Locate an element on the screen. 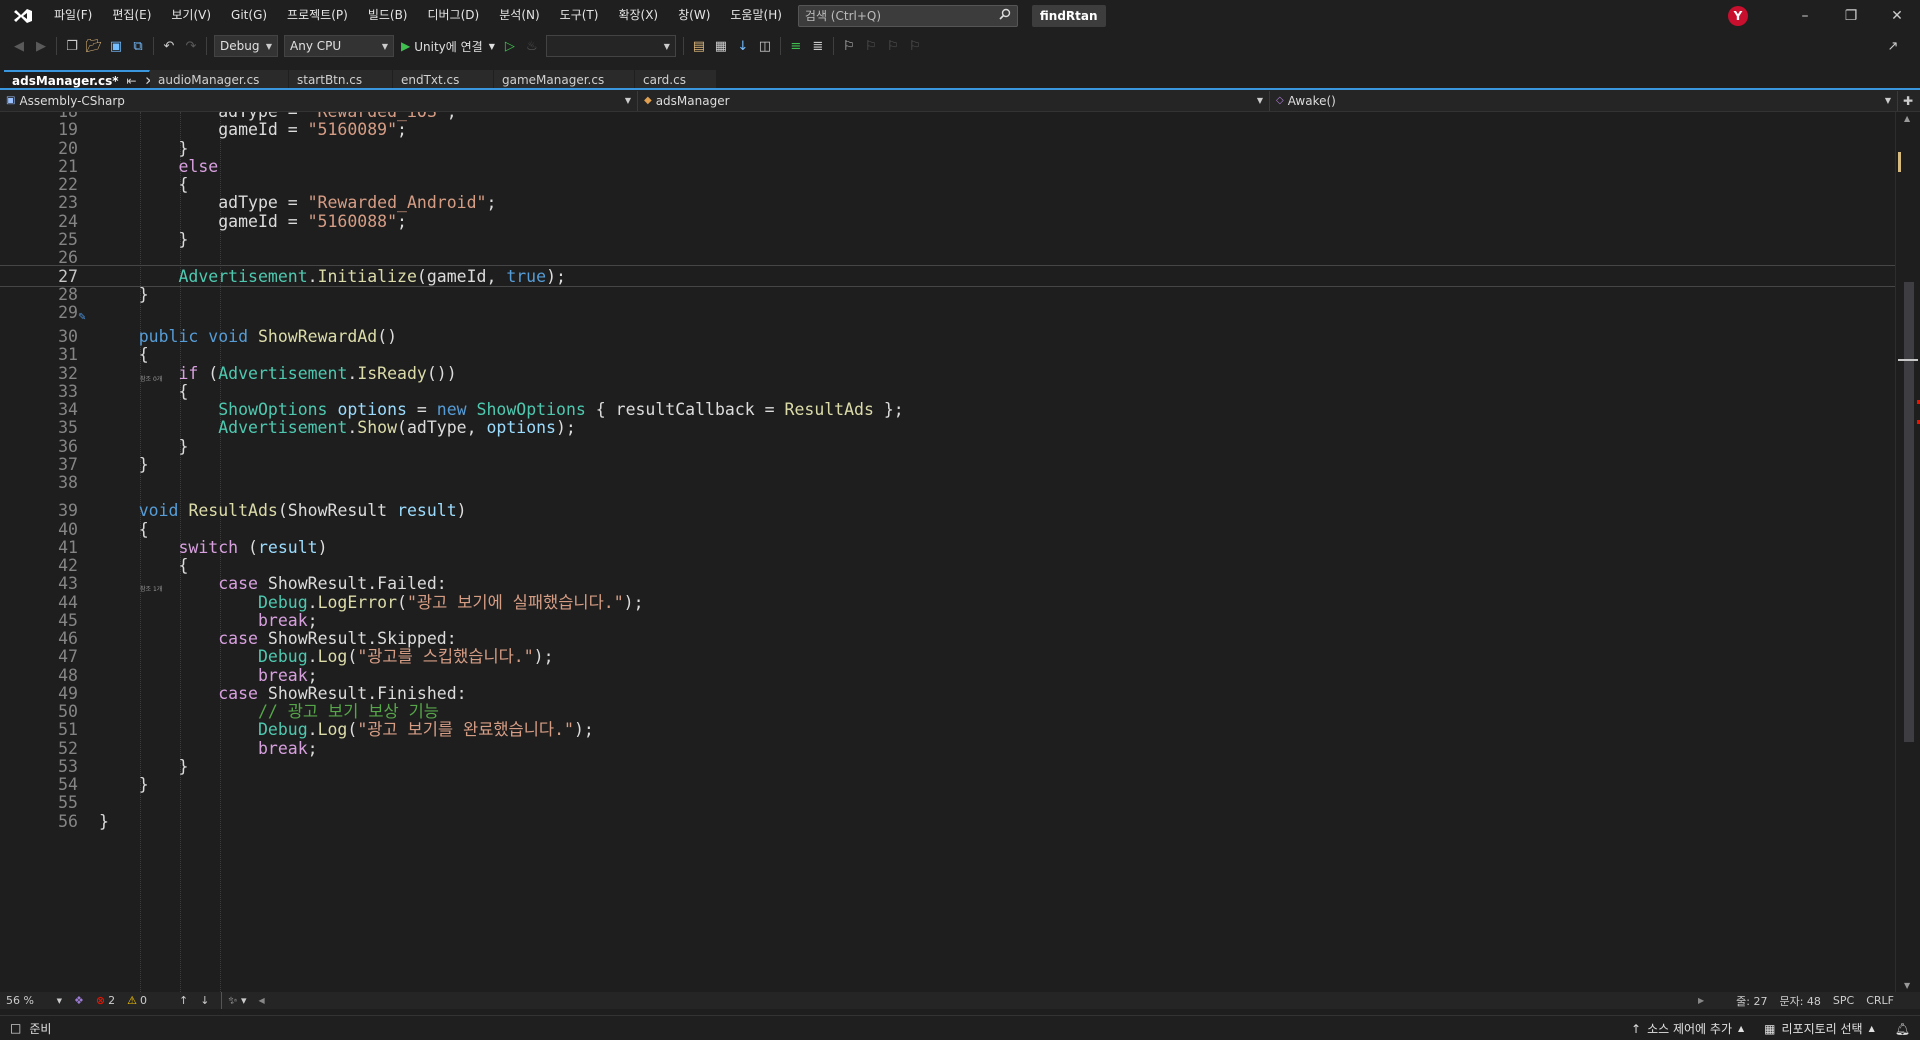  save-all-icon: ⧉ is located at coordinates (138, 46).